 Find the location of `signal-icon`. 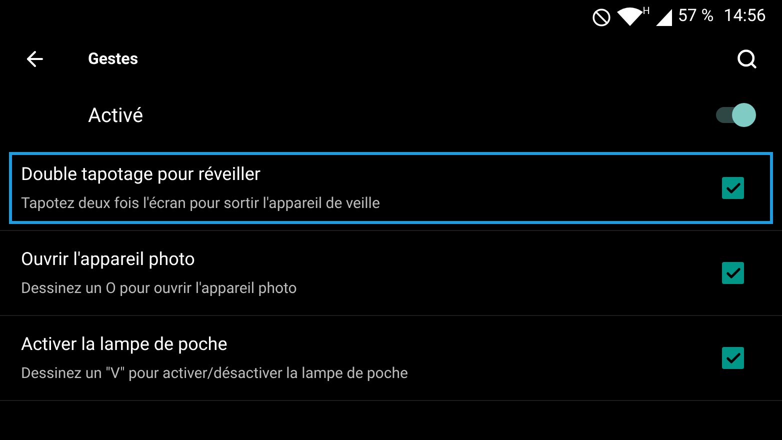

signal-icon is located at coordinates (664, 17).